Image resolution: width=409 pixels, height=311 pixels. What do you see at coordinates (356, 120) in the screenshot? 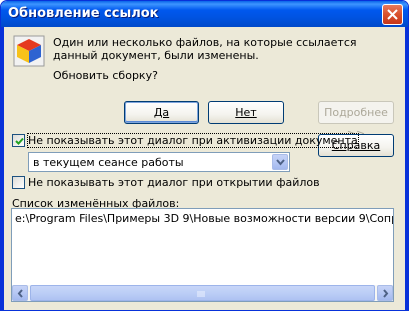
I see `more-button: Подробнее >>` at bounding box center [356, 120].